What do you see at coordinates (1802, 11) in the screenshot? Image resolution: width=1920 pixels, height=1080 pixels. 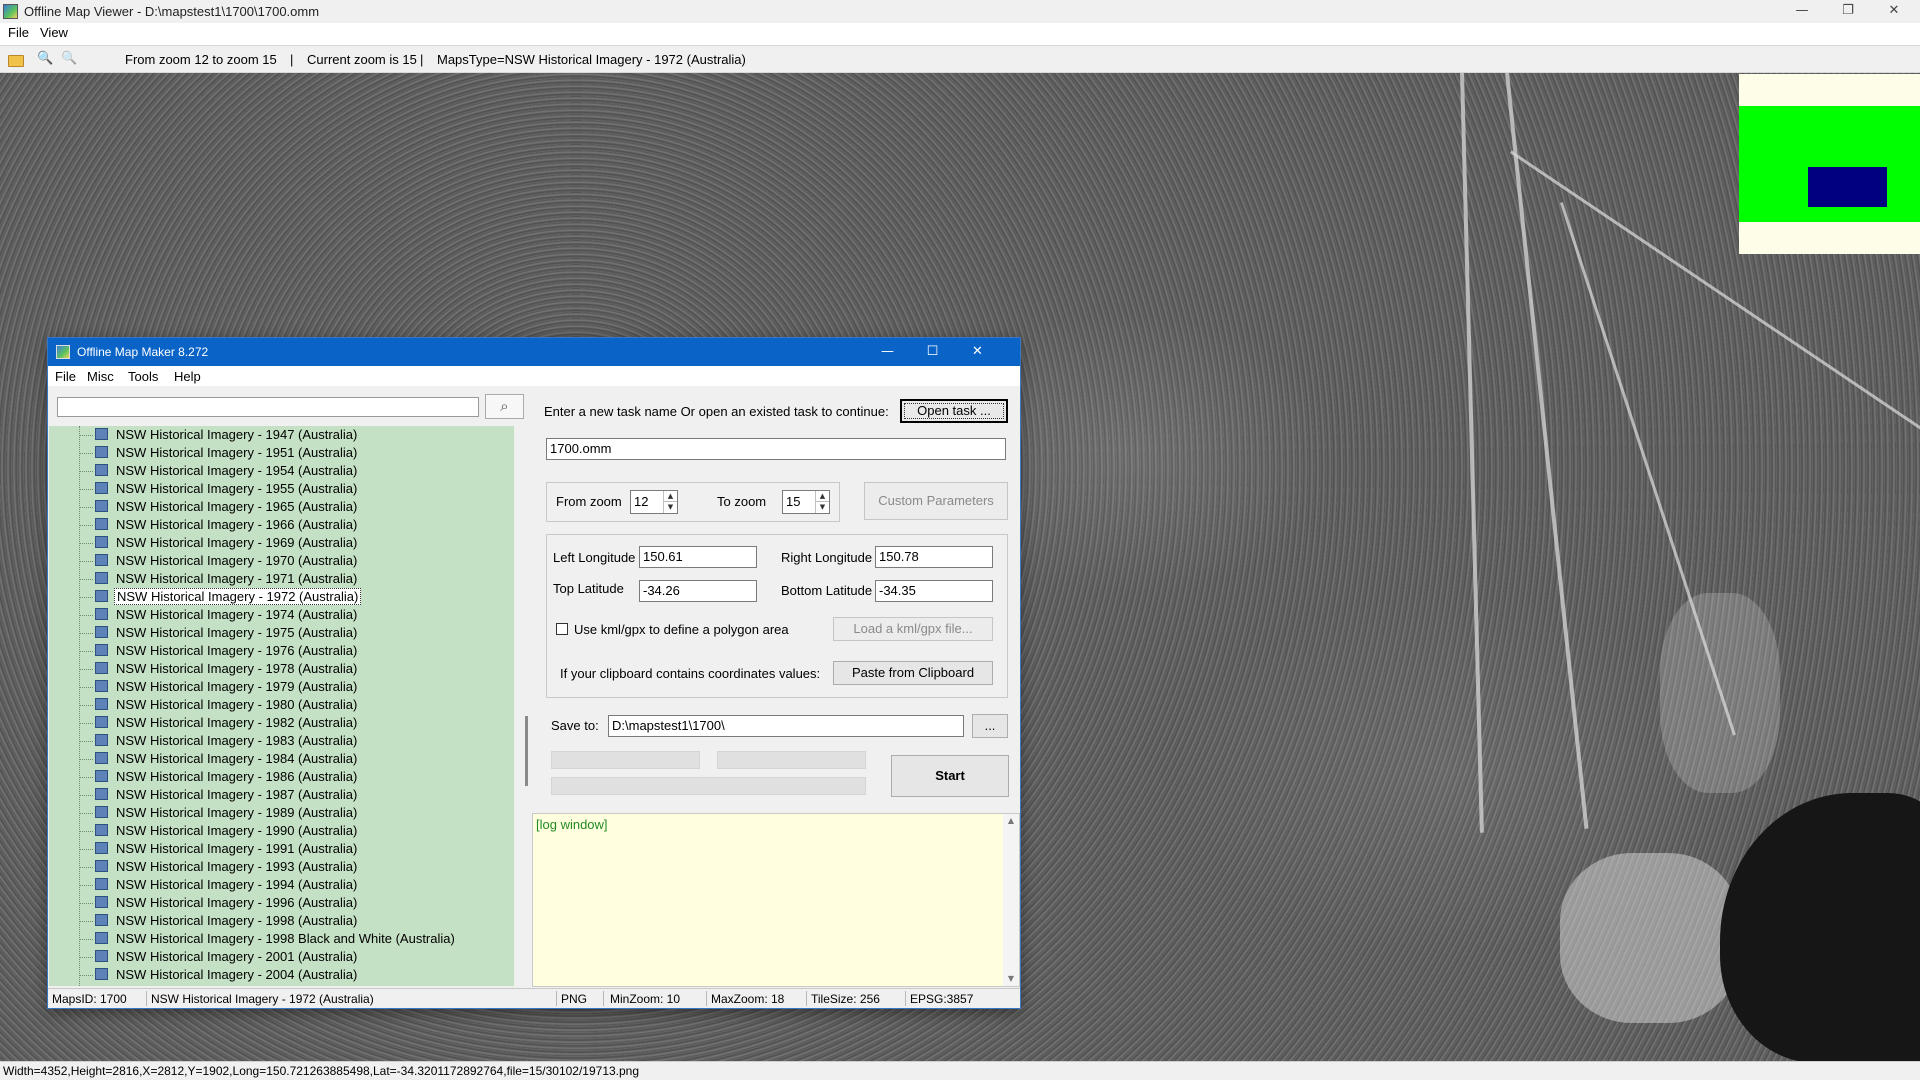 I see `minimize-button: —` at bounding box center [1802, 11].